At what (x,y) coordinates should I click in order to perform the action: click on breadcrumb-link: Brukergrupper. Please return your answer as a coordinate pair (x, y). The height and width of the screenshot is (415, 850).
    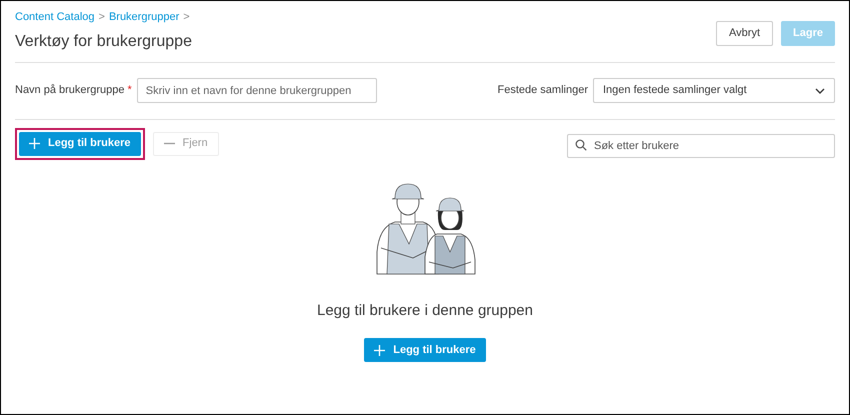
    Looking at the image, I should click on (144, 17).